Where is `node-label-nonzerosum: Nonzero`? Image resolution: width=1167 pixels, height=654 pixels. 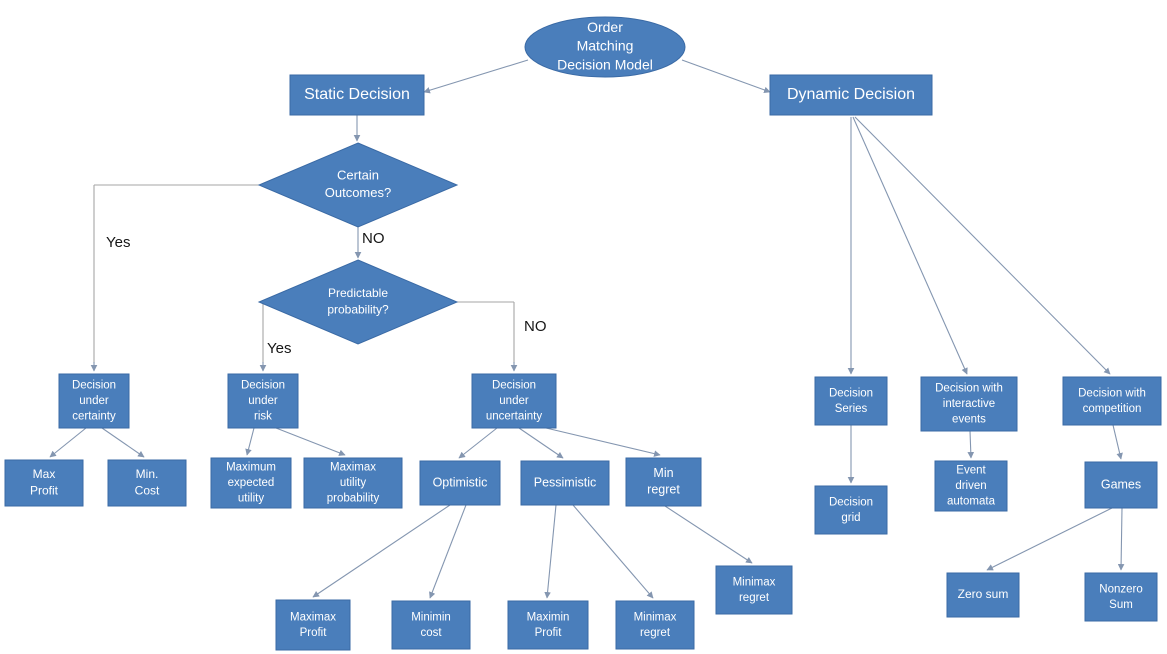 node-label-nonzerosum: Nonzero is located at coordinates (1120, 589).